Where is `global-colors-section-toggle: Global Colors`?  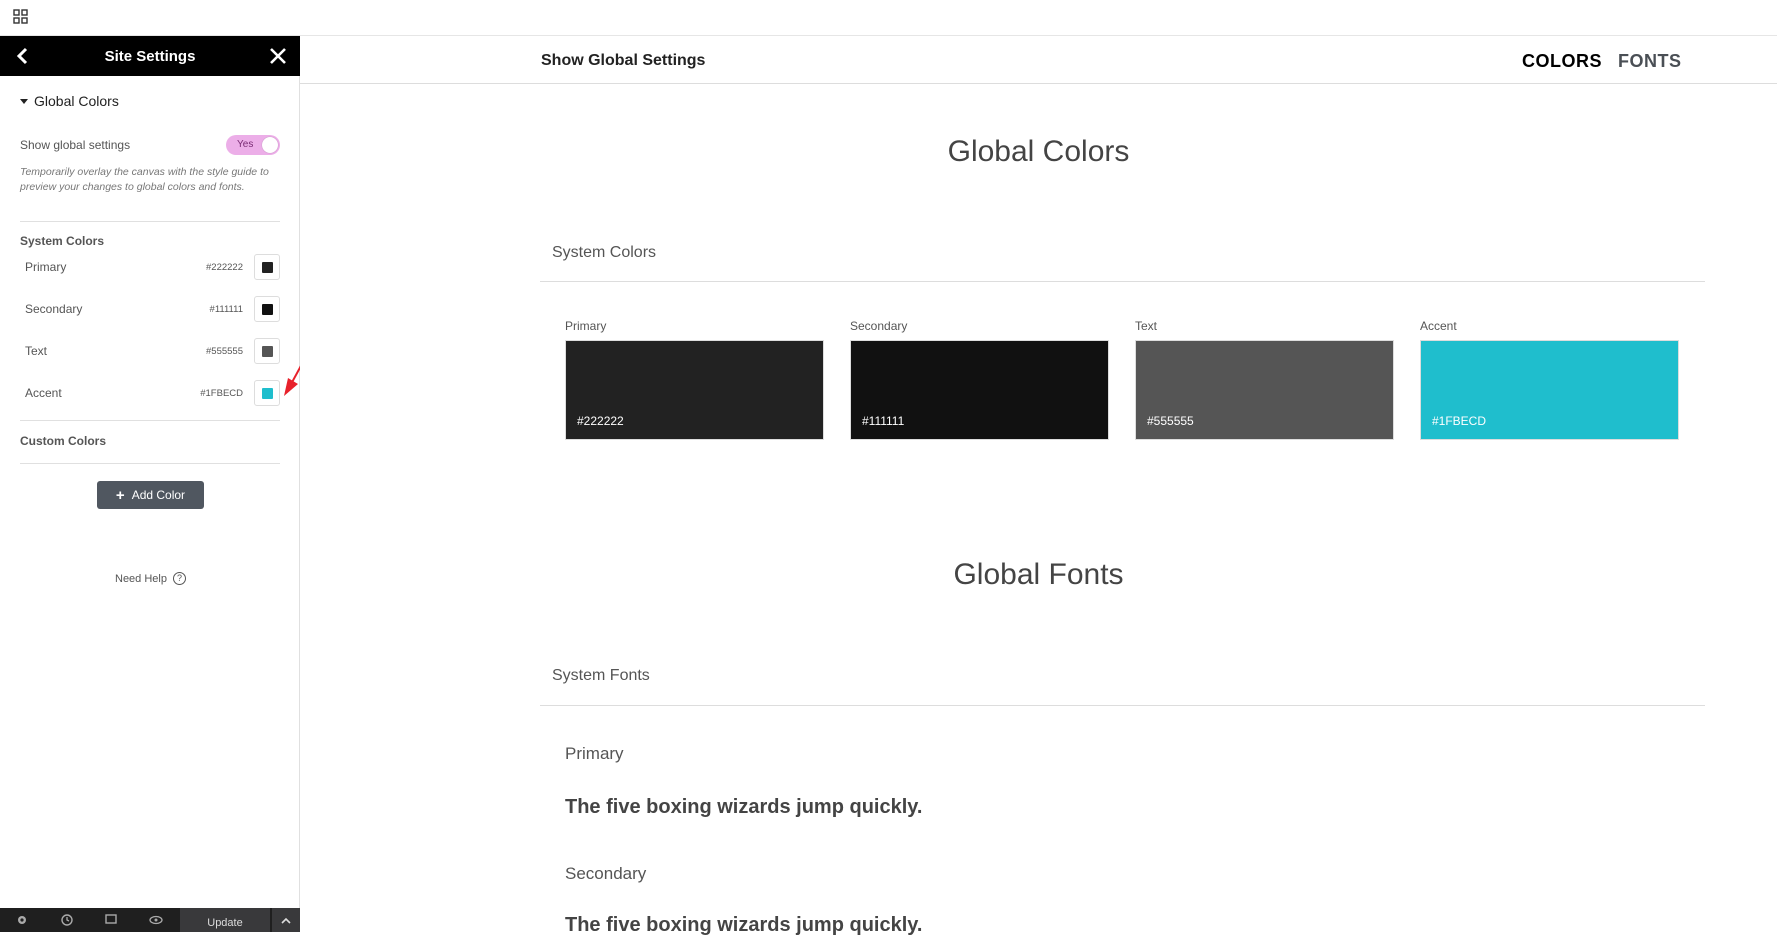
global-colors-section-toggle: Global Colors is located at coordinates (69, 101).